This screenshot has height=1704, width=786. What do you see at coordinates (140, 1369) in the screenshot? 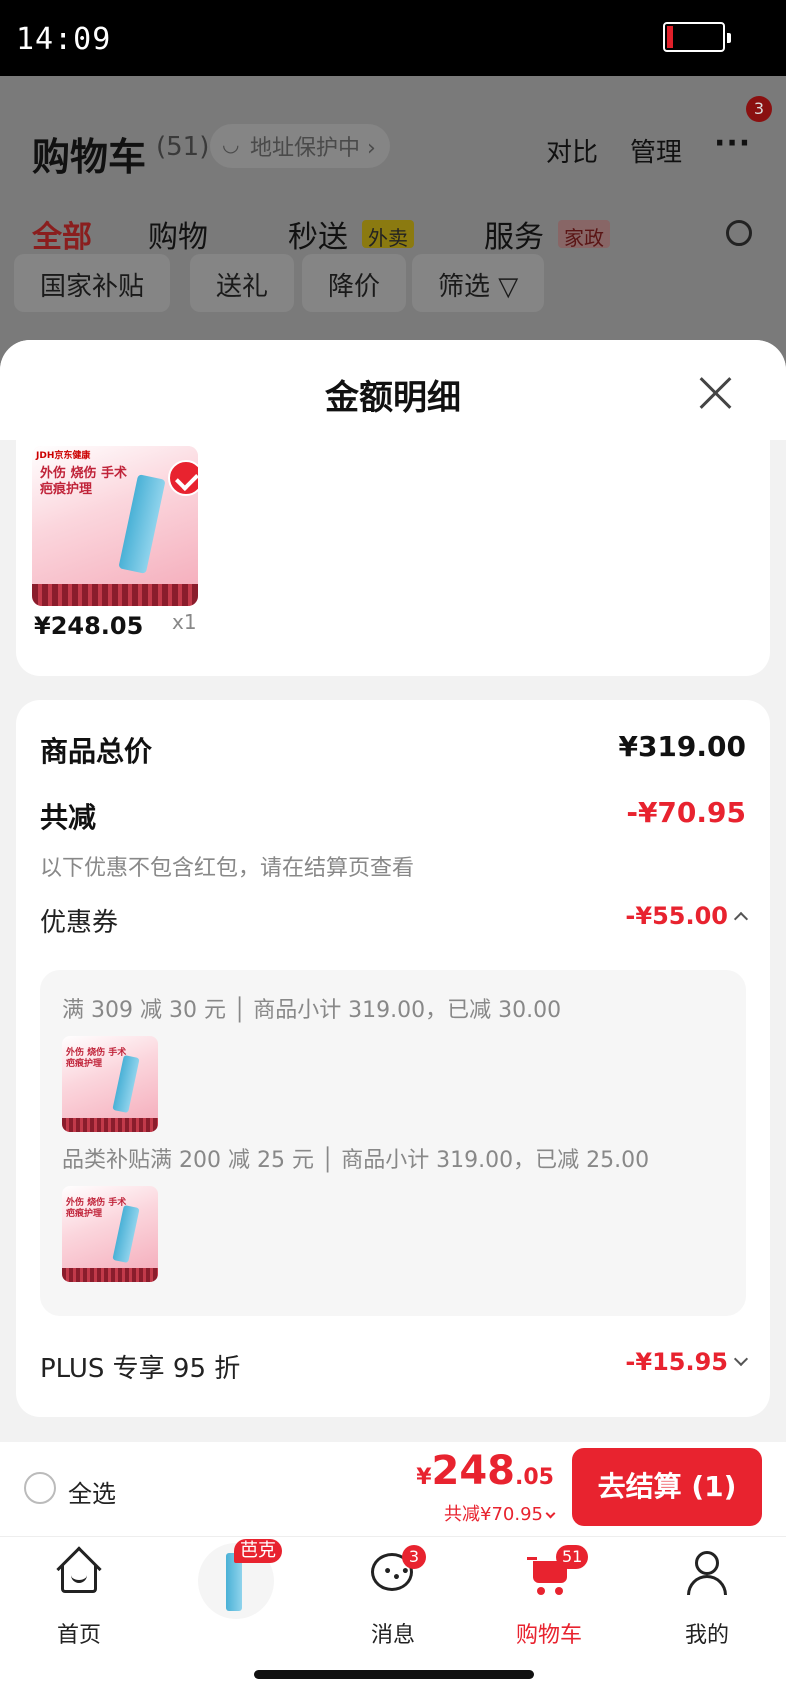
I see `plus-label: PLUS 专享 95 折` at bounding box center [140, 1369].